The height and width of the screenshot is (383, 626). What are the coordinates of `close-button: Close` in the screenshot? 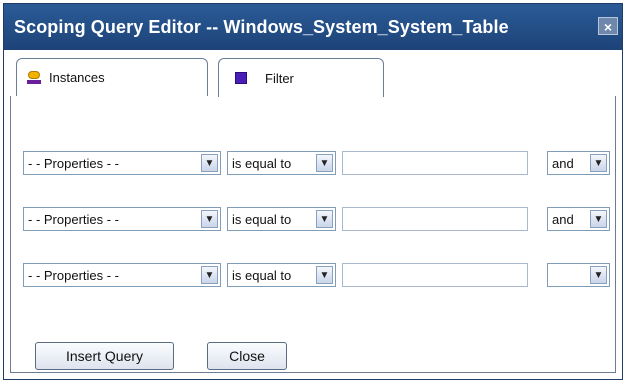 It's located at (247, 356).